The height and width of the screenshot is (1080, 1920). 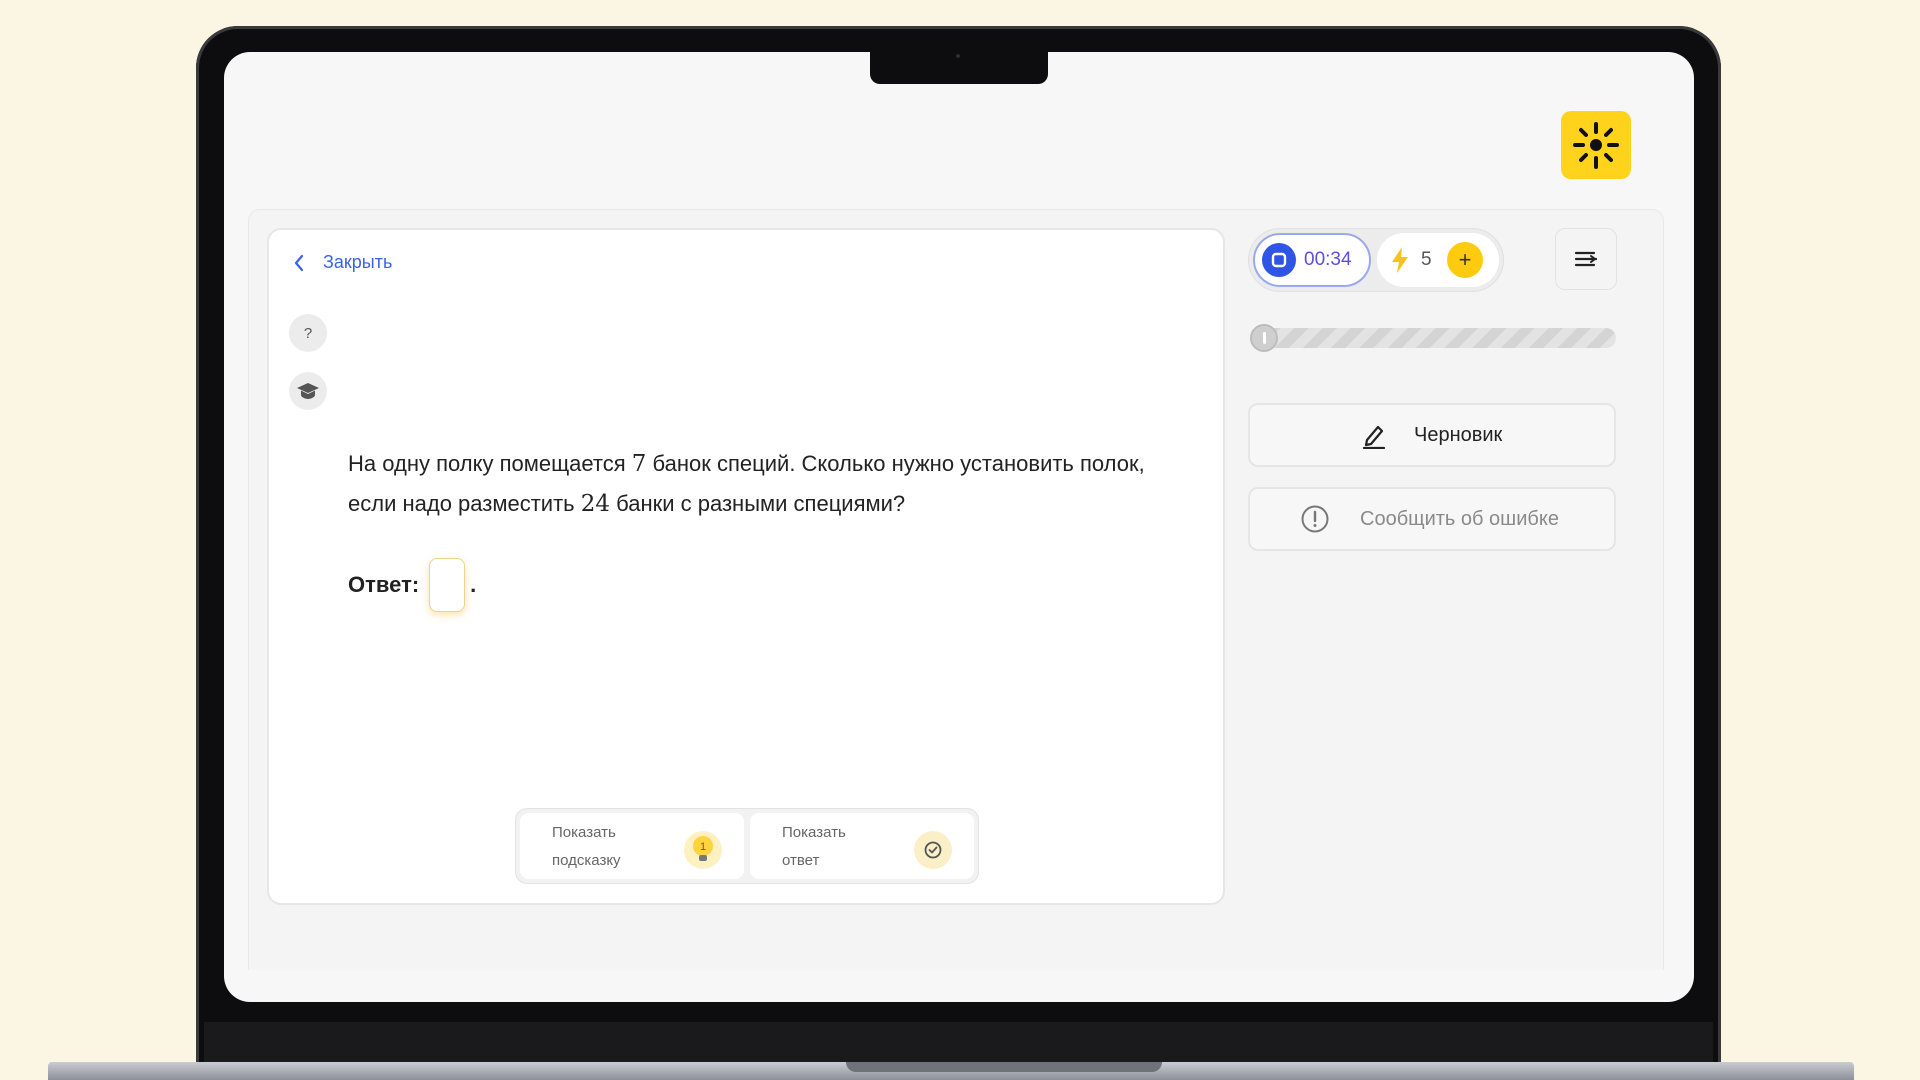 What do you see at coordinates (447, 585) in the screenshot?
I see `answer-input` at bounding box center [447, 585].